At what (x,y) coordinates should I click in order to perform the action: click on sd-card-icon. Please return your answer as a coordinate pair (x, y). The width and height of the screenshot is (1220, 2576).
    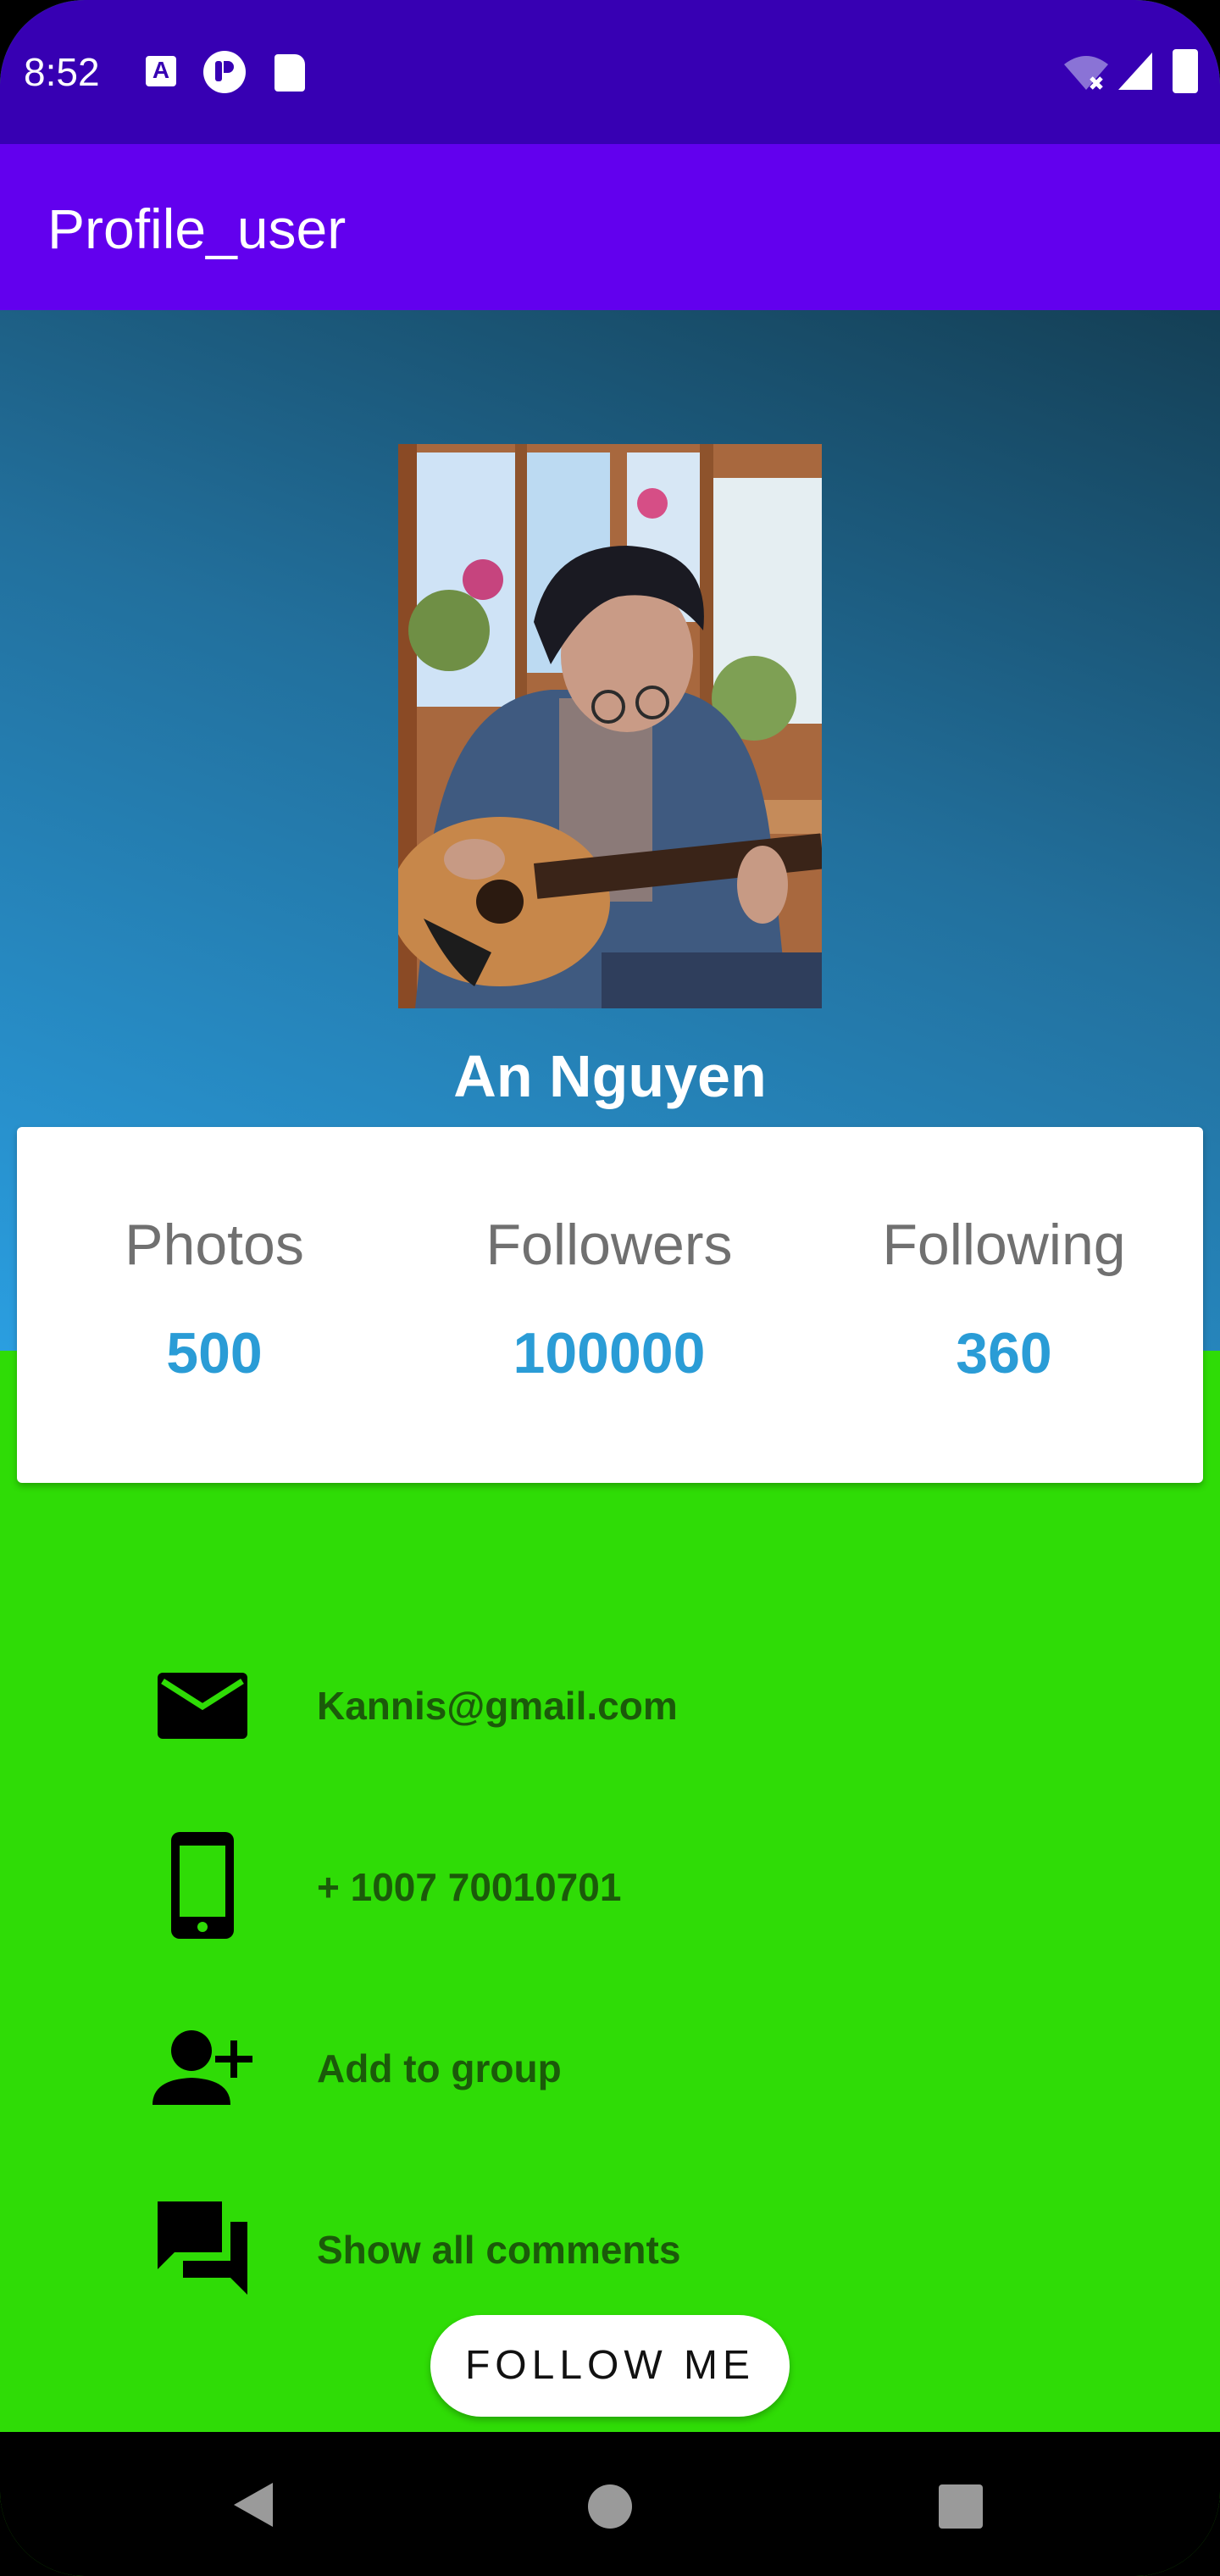
    Looking at the image, I should click on (289, 73).